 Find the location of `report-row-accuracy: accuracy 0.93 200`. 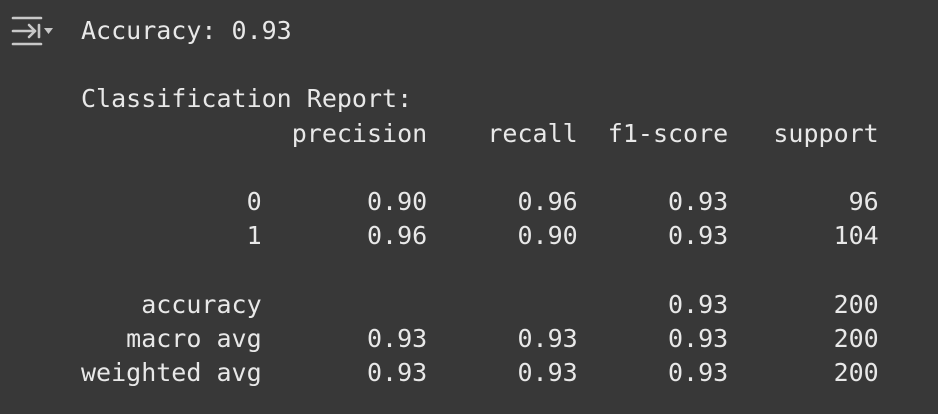

report-row-accuracy: accuracy 0.93 200 is located at coordinates (480, 304).